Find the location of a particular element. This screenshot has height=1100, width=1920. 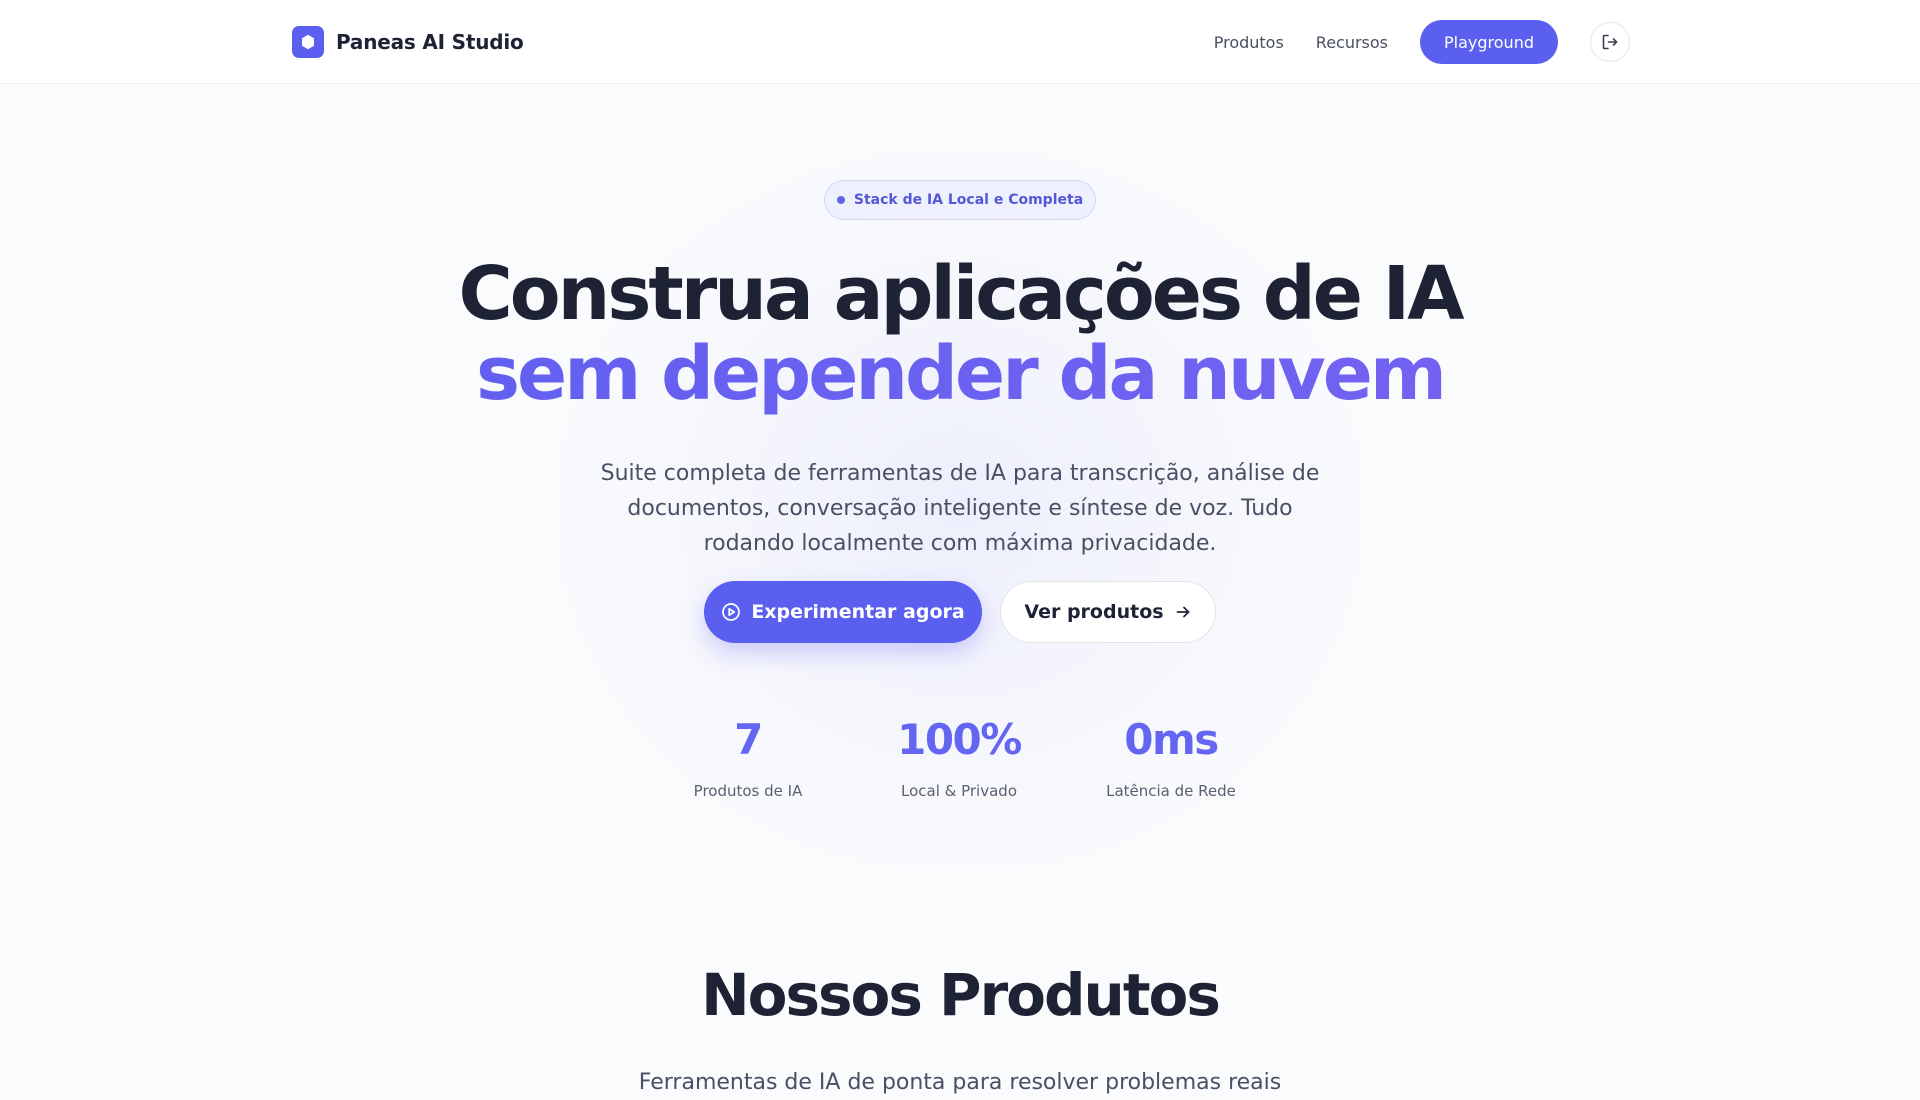

hero-badge-label: Stack de IA Local e Completa is located at coordinates (968, 200).